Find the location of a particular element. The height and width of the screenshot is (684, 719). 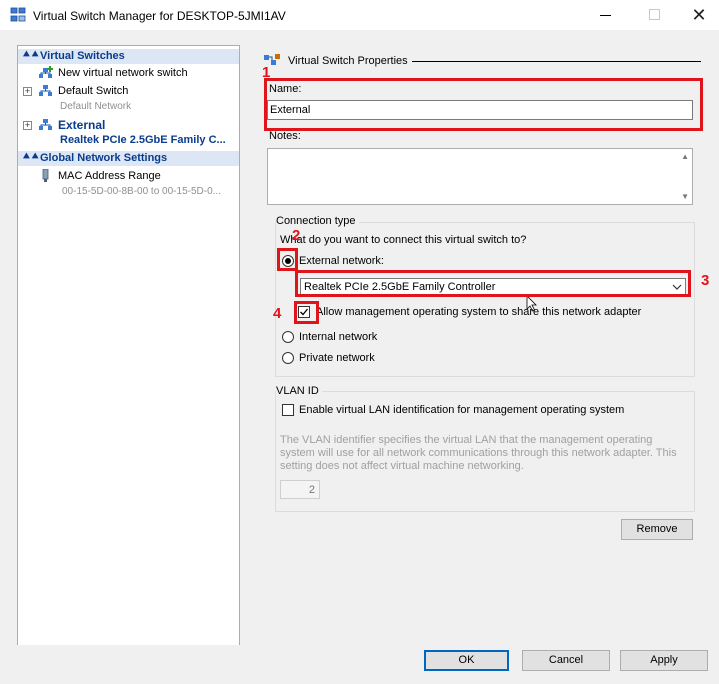

scroll-up-icon: ▲ is located at coordinates (685, 156).